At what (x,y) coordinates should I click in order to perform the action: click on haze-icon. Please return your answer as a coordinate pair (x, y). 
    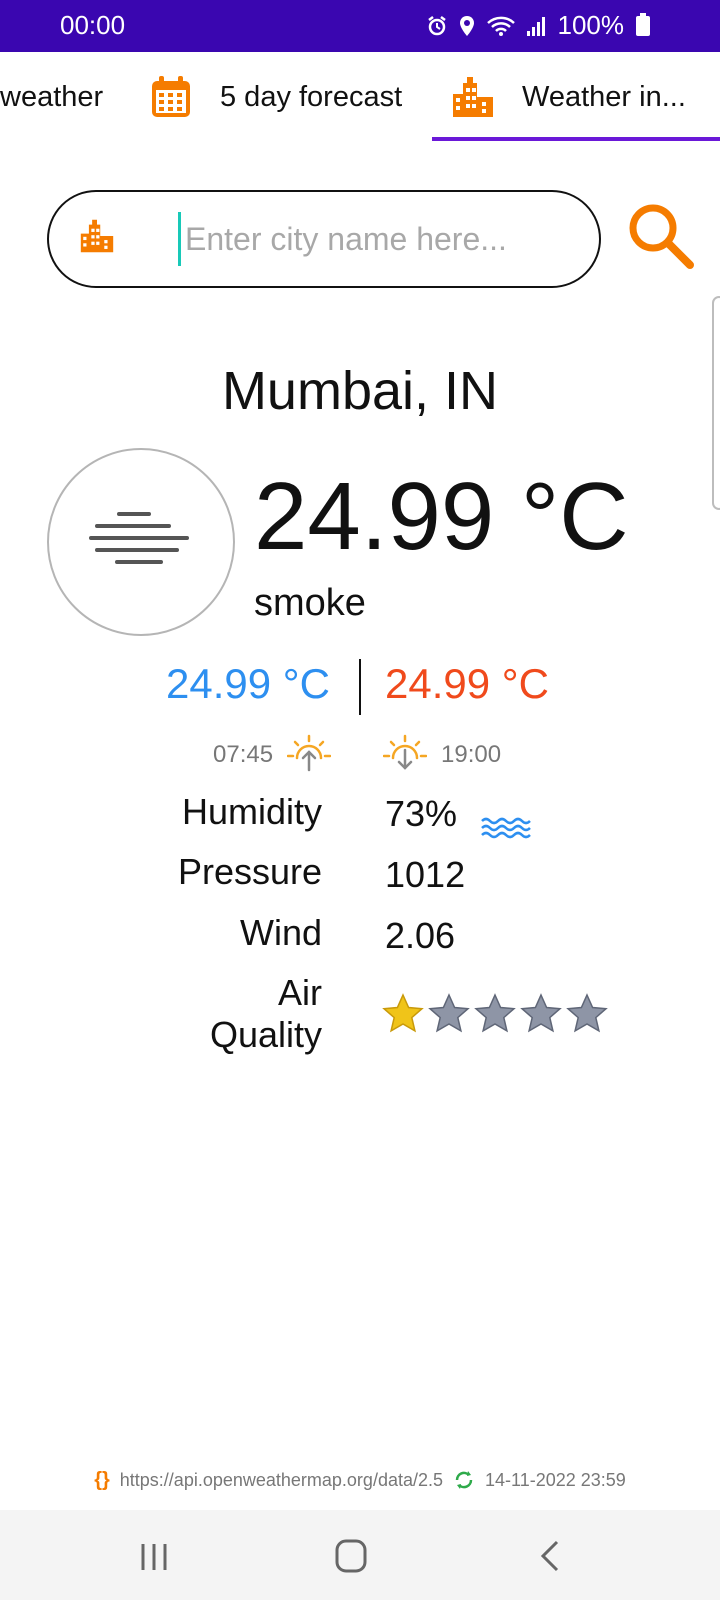
    Looking at the image, I should click on (139, 538).